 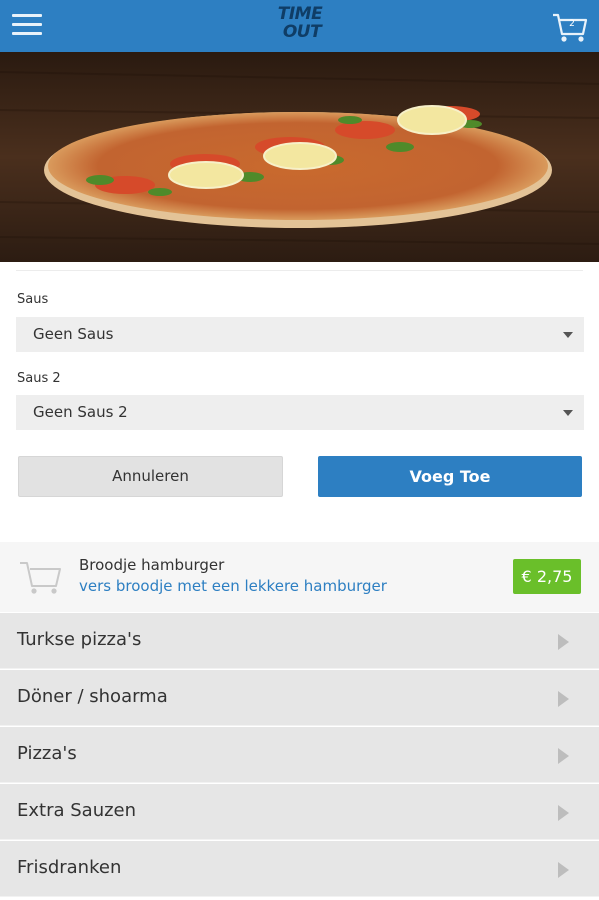 What do you see at coordinates (302, 32) in the screenshot?
I see `logo-line-2: OUT` at bounding box center [302, 32].